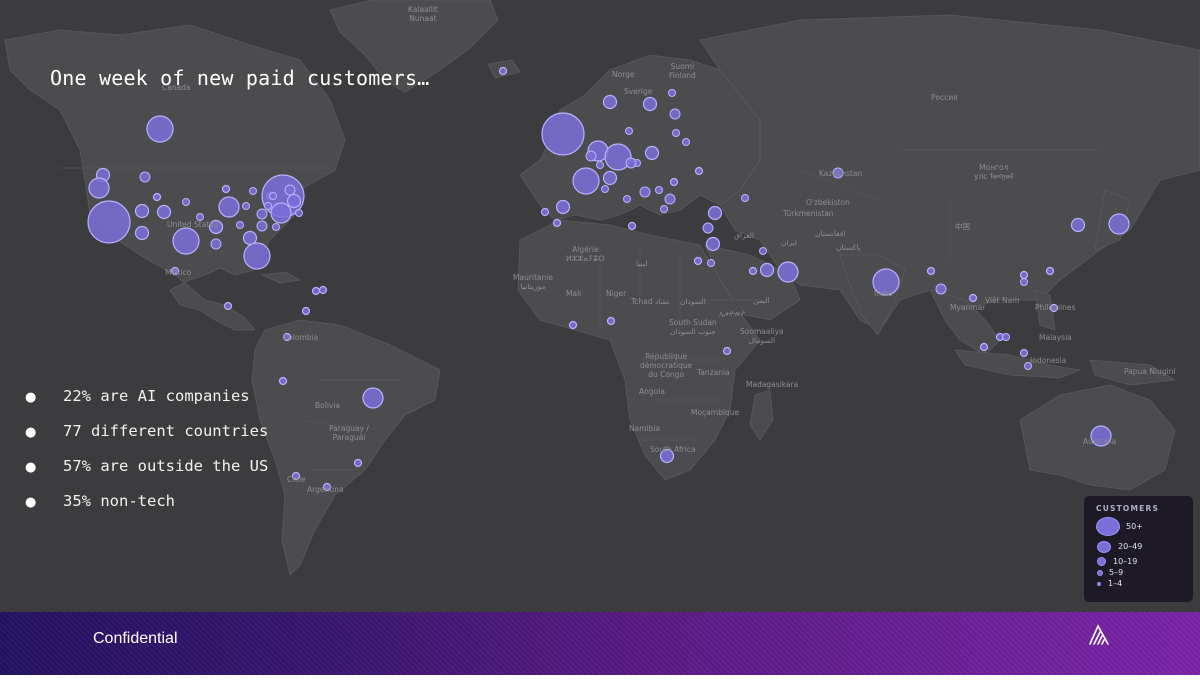 The image size is (1200, 683). I want to click on customer-bubble-minneapolis, so click(226, 189).